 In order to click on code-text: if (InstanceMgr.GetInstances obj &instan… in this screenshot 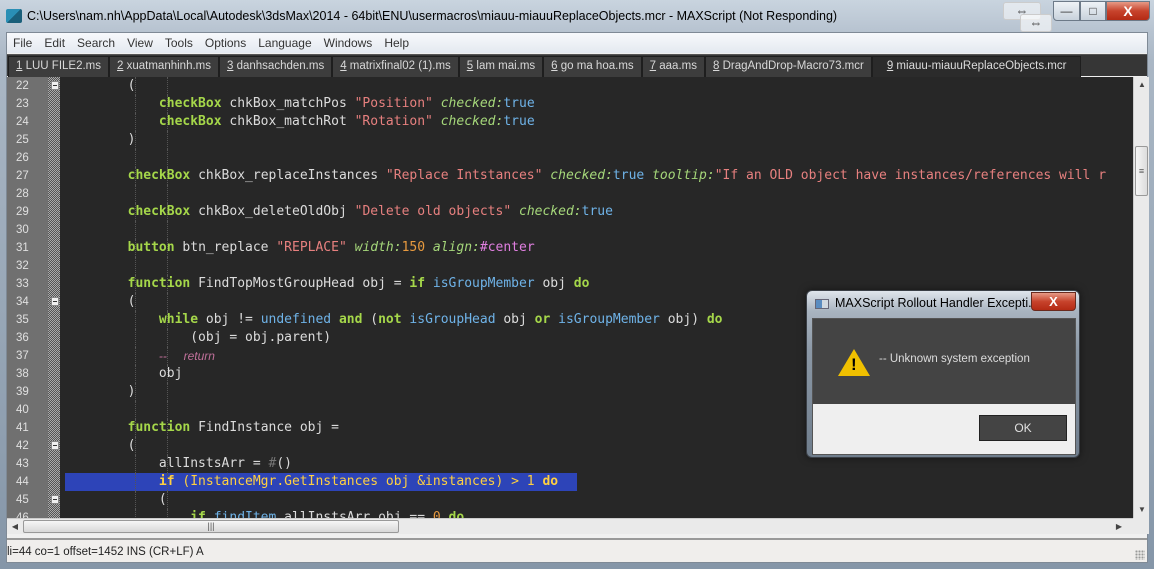, I will do `click(311, 482)`.